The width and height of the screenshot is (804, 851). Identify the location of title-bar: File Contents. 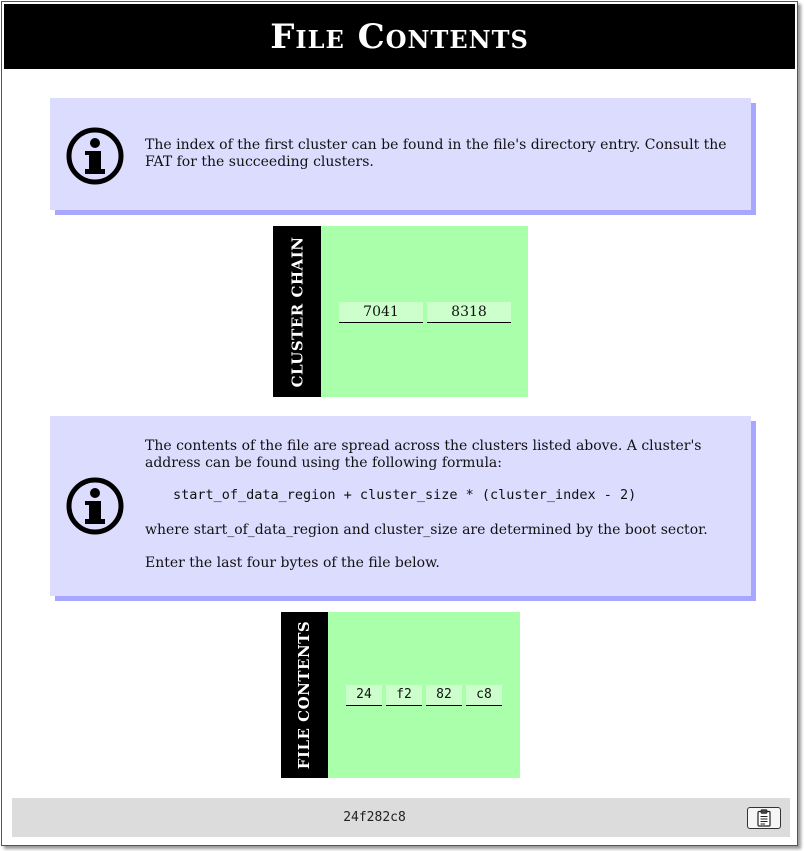
(399, 36).